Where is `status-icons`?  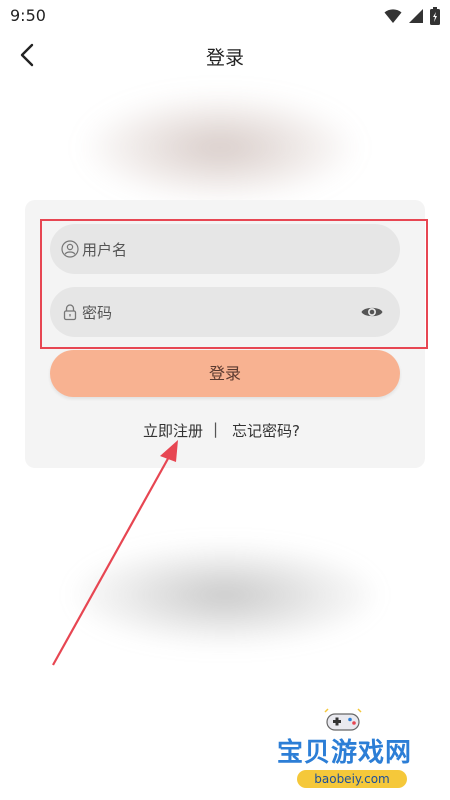 status-icons is located at coordinates (412, 16).